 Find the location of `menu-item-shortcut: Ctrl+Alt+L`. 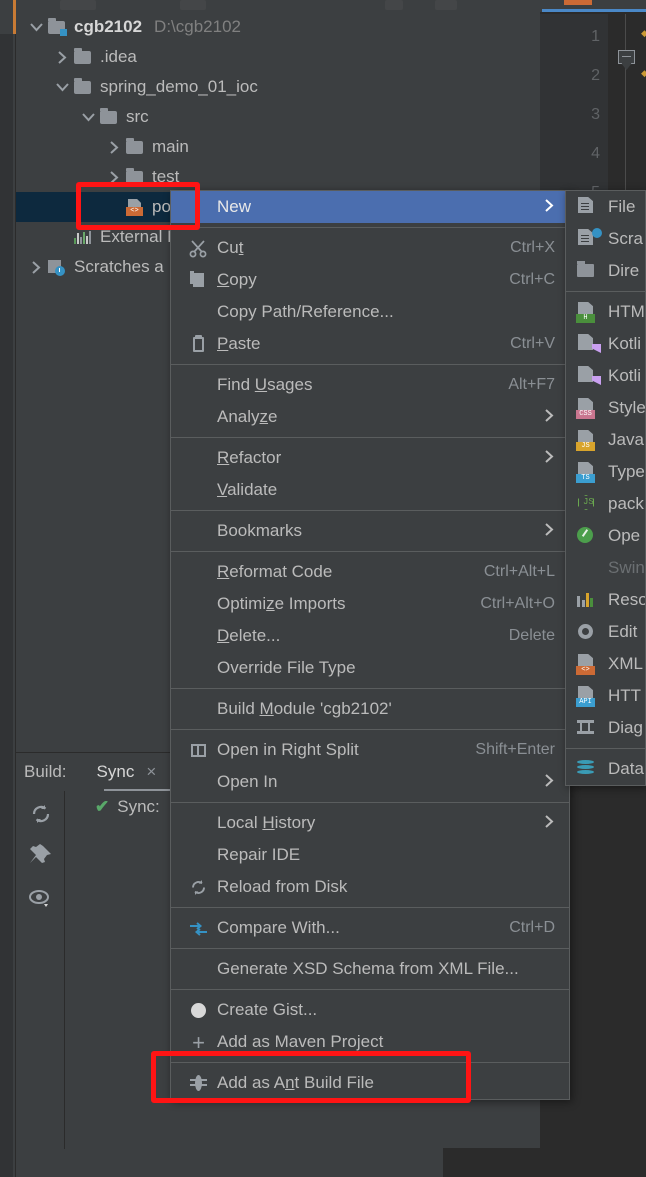

menu-item-shortcut: Ctrl+Alt+L is located at coordinates (519, 571).